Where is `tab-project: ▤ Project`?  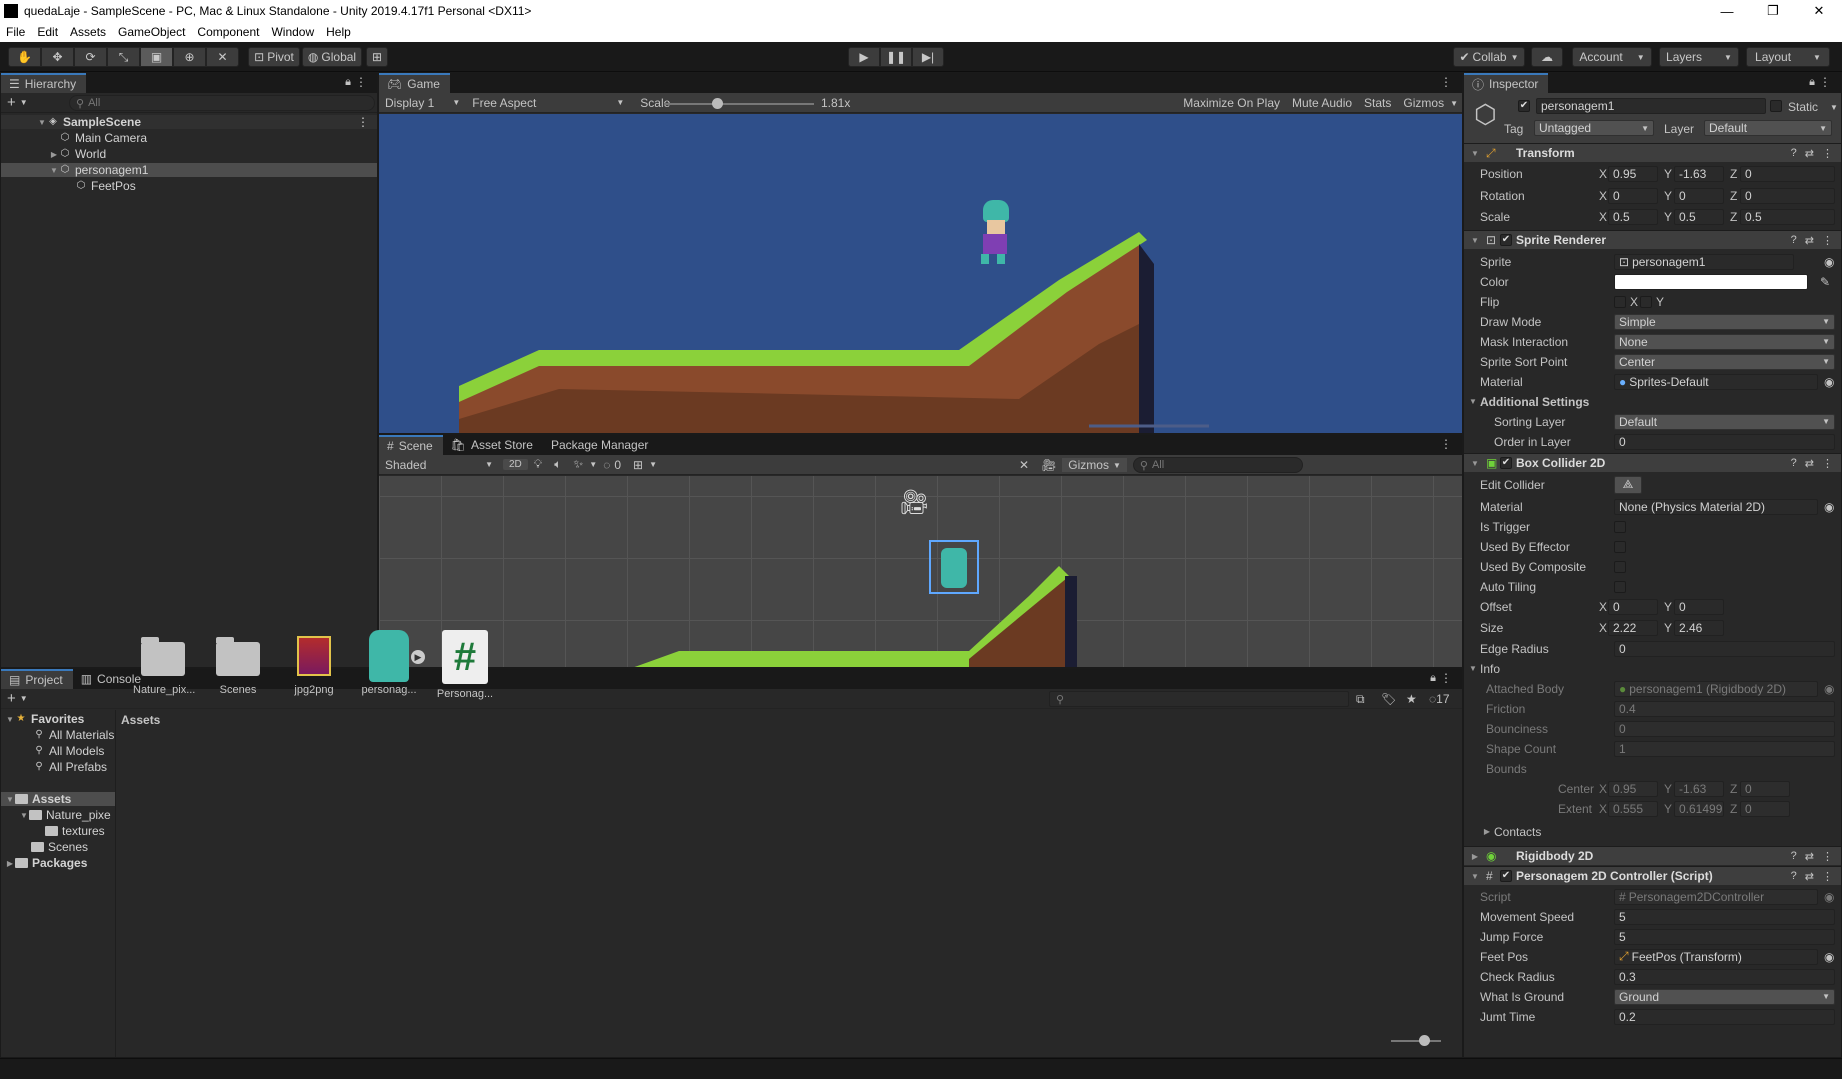
tab-project: ▤ Project is located at coordinates (37, 679).